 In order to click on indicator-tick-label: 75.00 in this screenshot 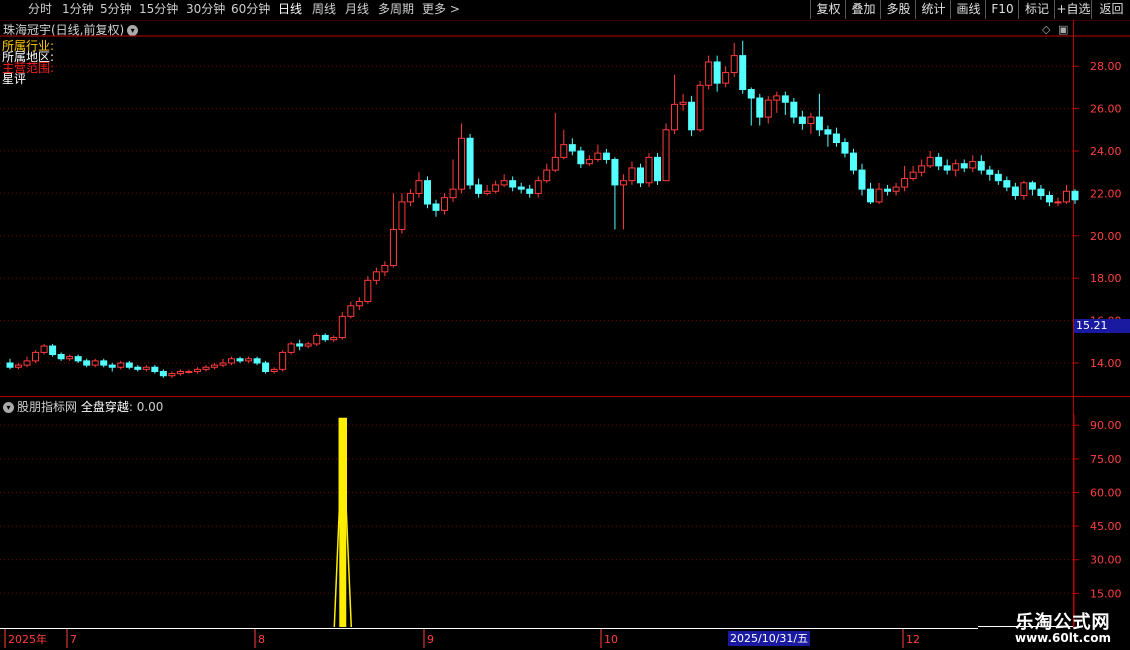, I will do `click(1106, 459)`.